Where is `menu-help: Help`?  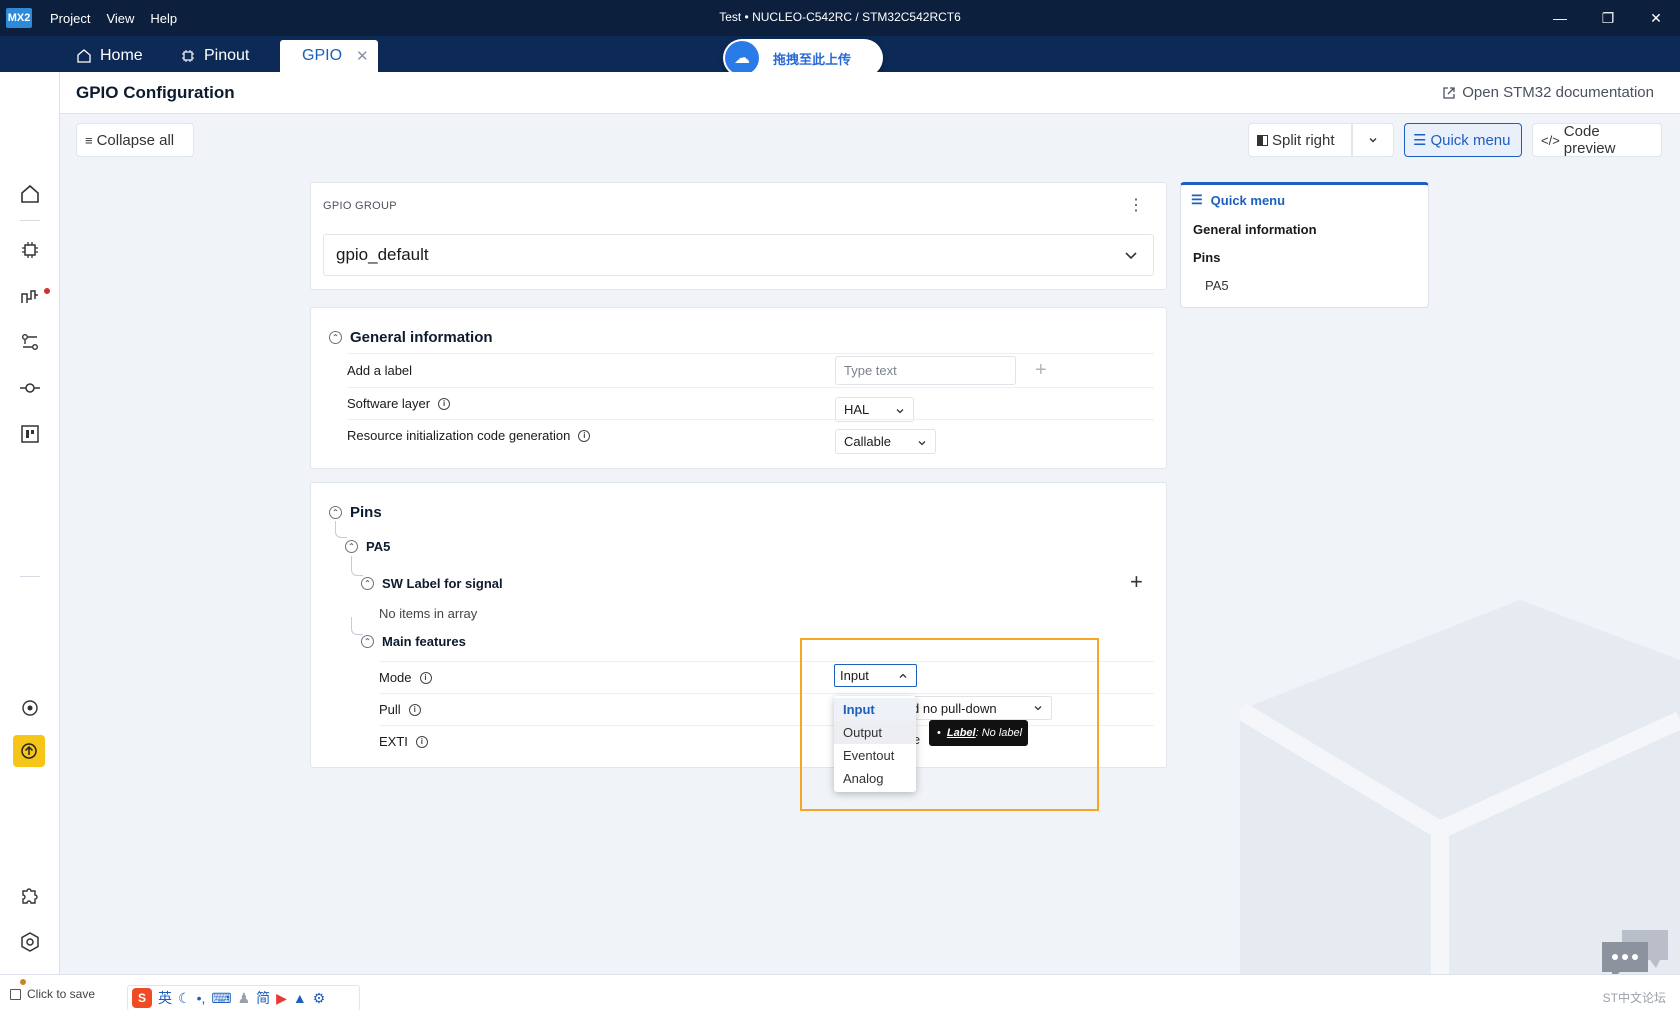
menu-help: Help is located at coordinates (163, 18).